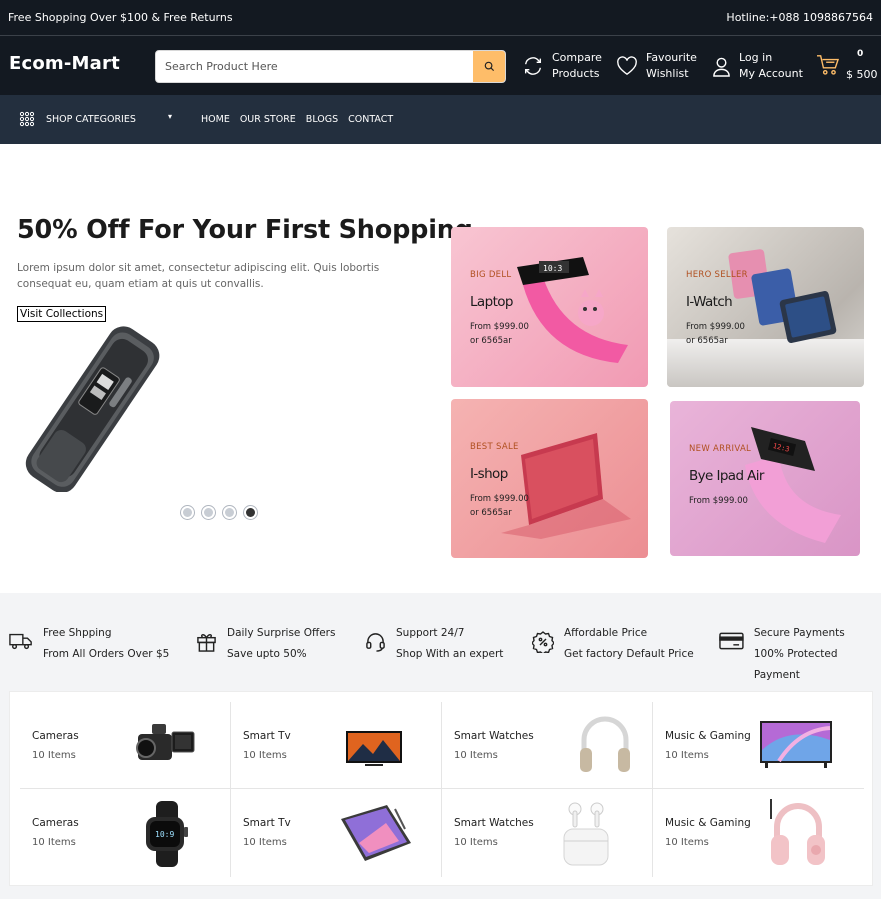 This screenshot has width=881, height=899. Describe the element at coordinates (165, 742) in the screenshot. I see `camera-icon` at that location.